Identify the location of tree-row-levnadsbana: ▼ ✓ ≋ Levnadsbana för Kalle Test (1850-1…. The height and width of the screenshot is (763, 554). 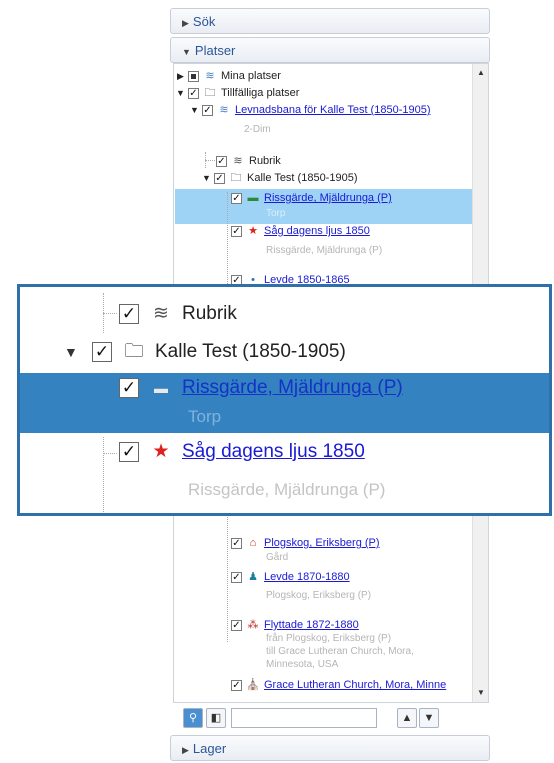
(310, 110).